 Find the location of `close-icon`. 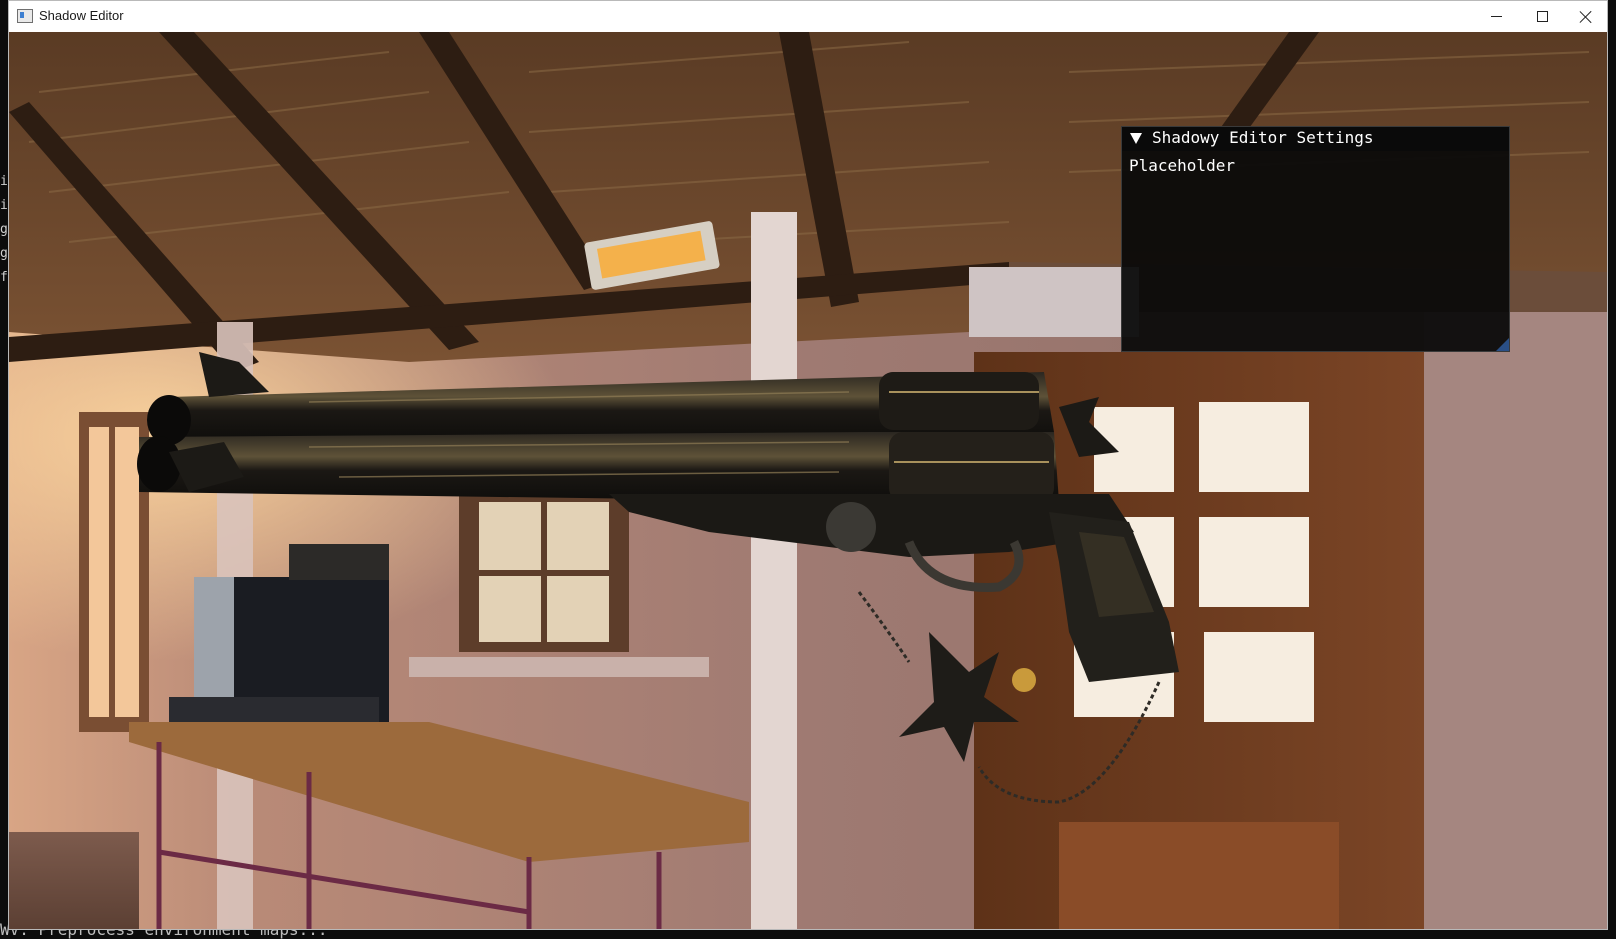

close-icon is located at coordinates (1586, 17).